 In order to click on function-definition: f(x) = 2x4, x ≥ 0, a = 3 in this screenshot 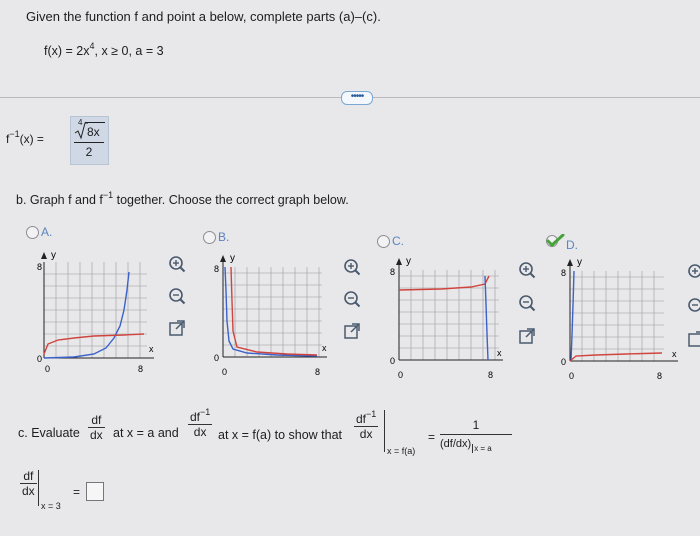, I will do `click(104, 49)`.